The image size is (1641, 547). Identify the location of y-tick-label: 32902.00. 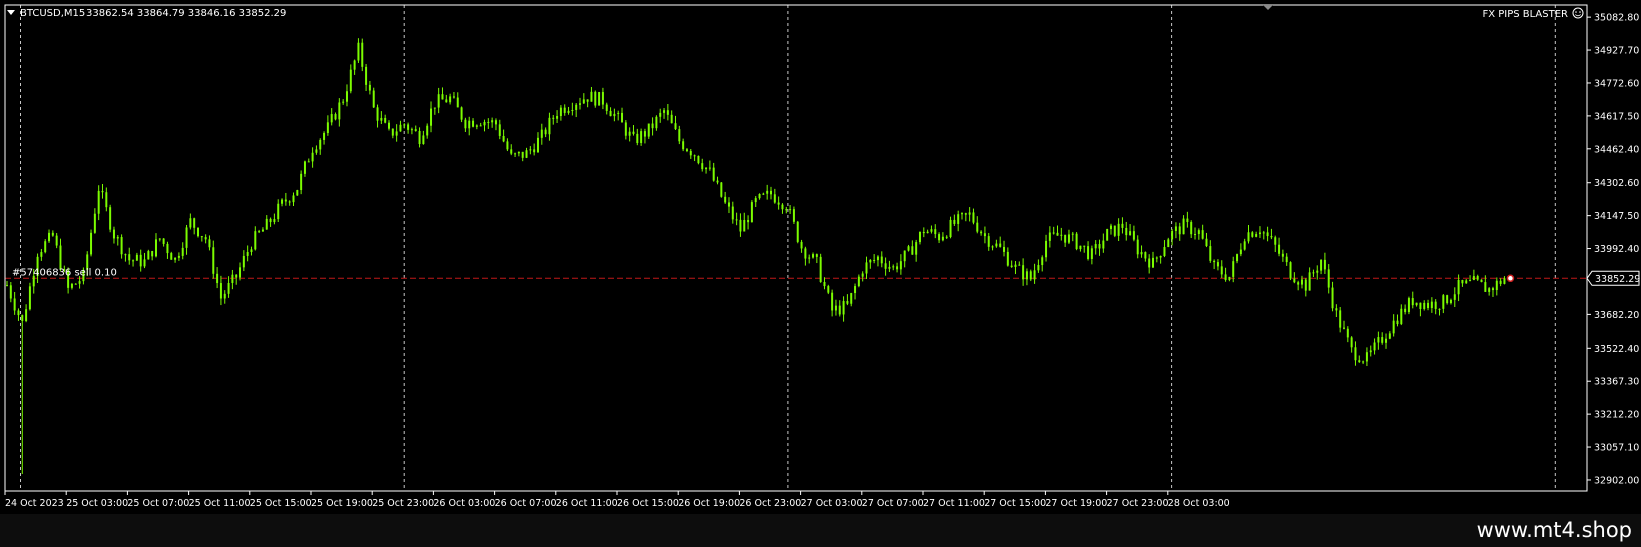
(1616, 480).